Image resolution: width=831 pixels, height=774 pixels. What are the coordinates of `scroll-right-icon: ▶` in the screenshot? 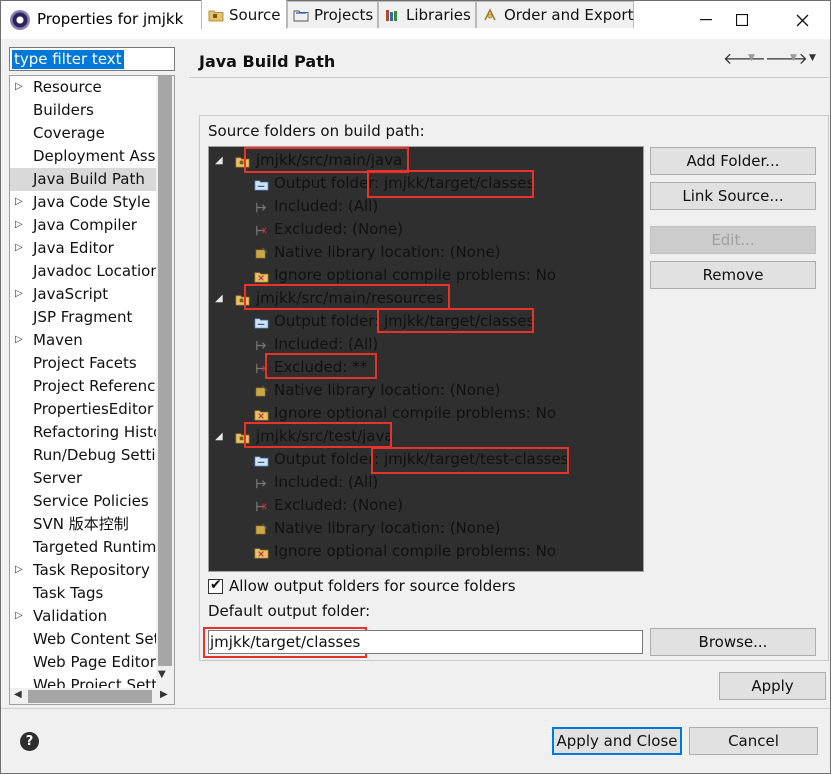 It's located at (164, 694).